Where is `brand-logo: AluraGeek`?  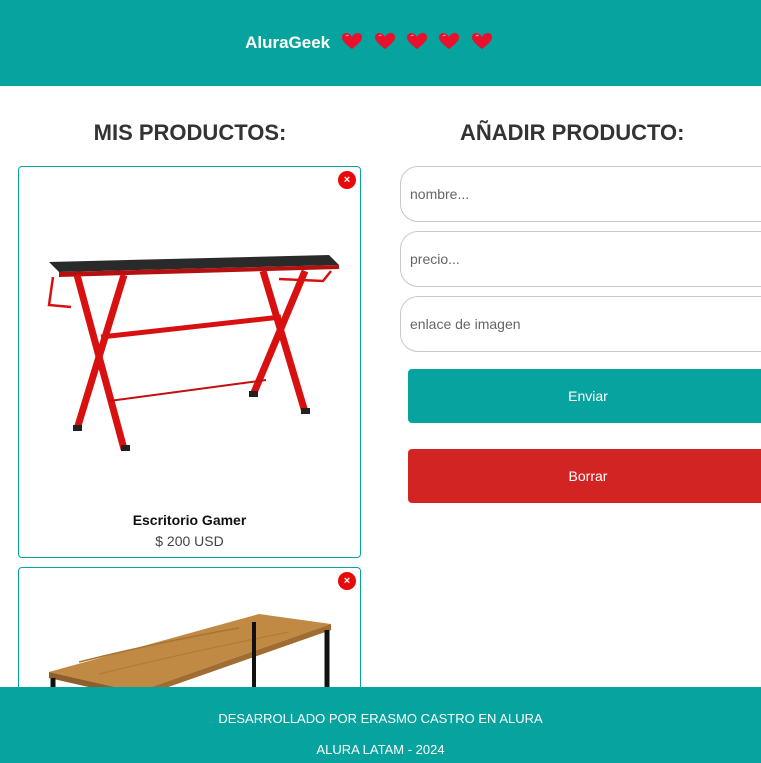
brand-logo: AluraGeek is located at coordinates (287, 43).